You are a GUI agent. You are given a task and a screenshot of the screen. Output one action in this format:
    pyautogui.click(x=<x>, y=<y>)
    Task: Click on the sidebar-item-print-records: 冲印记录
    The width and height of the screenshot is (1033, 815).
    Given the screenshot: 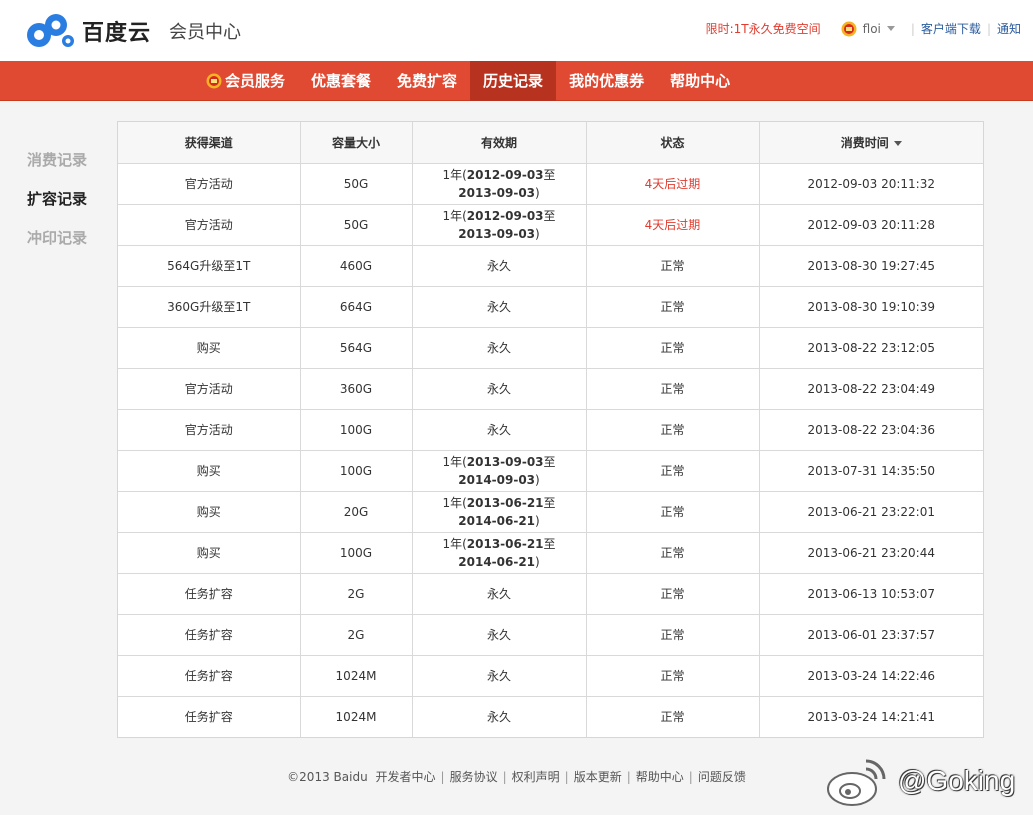 What is the action you would take?
    pyautogui.click(x=57, y=245)
    